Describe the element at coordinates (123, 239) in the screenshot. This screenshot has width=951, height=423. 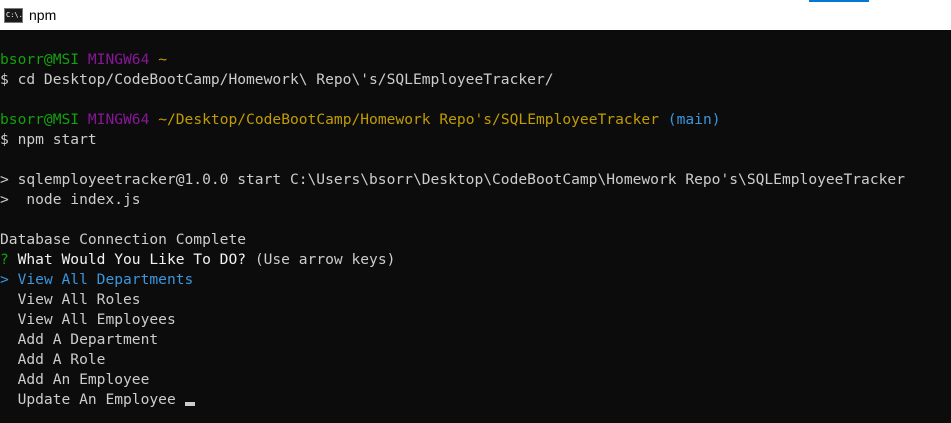
I see `connection-status: Database Connection Complete` at that location.